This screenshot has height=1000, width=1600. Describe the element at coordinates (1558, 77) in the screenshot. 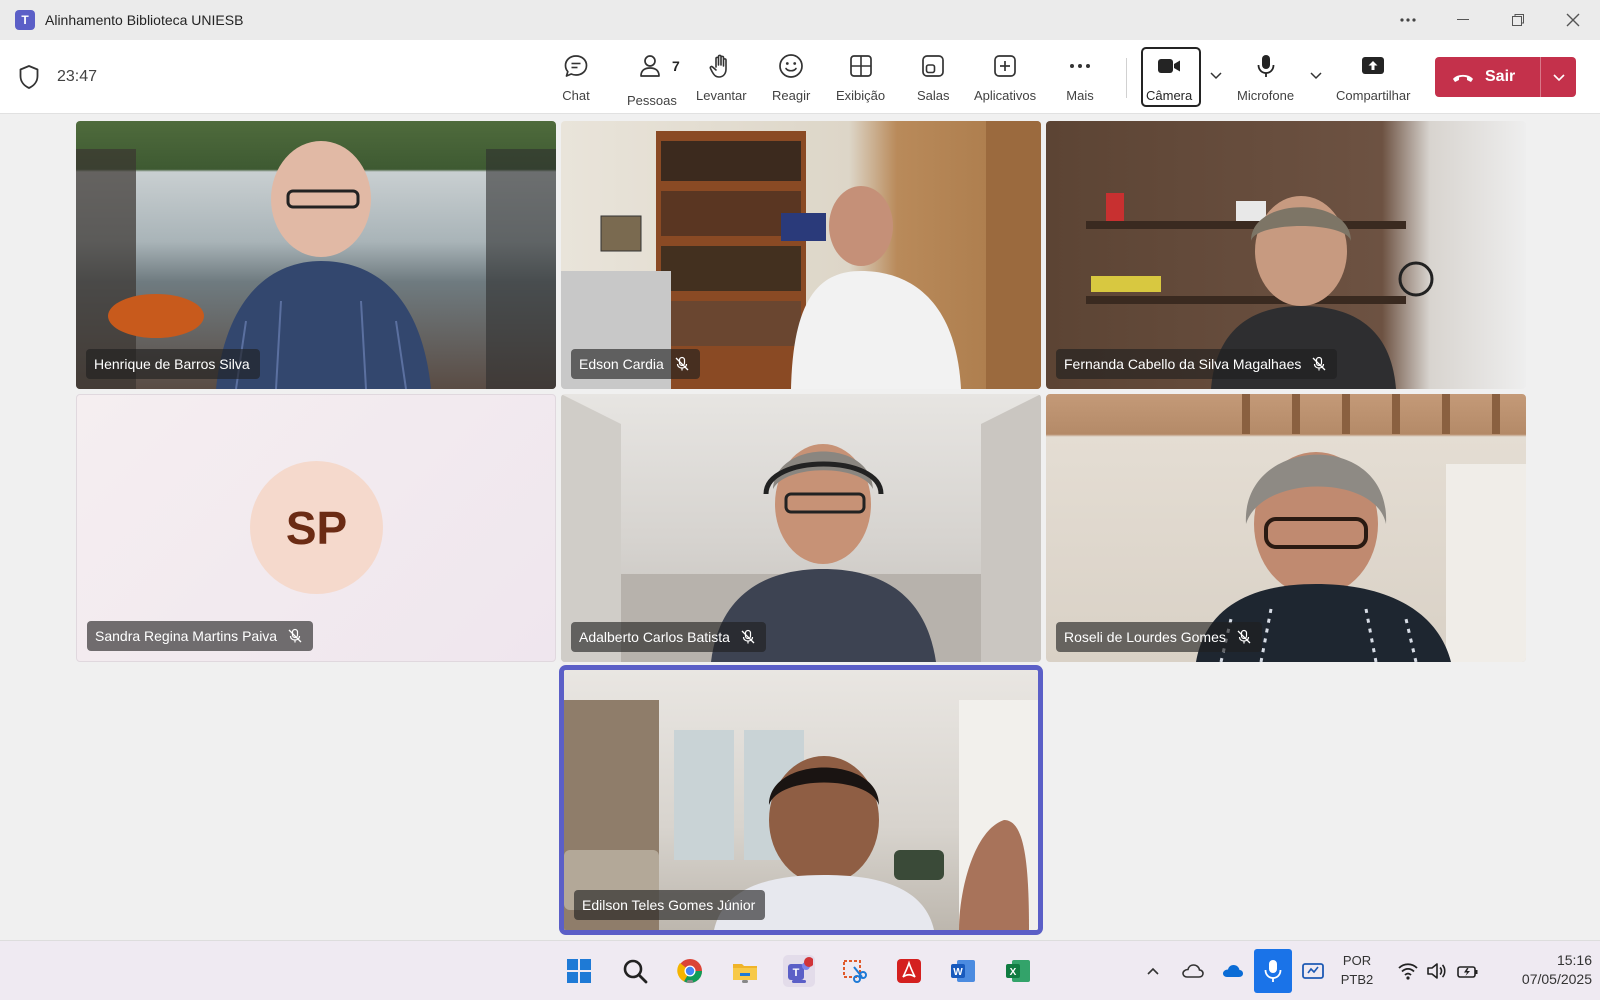

I see `leave-options-chevron-icon` at that location.